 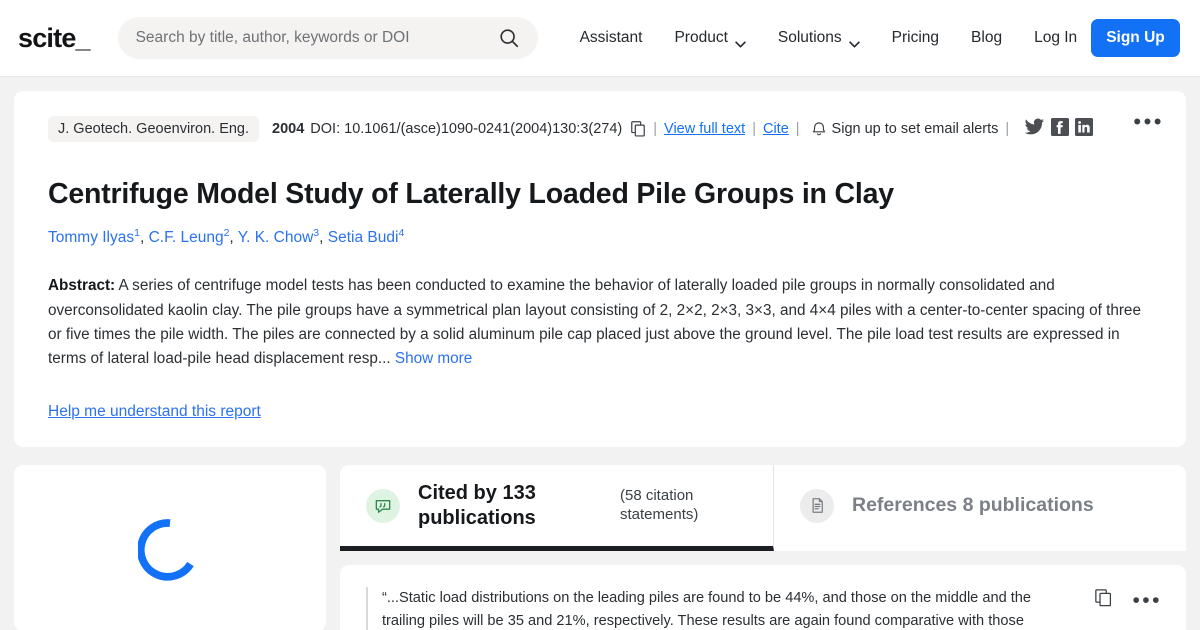 I want to click on author-link: Setia Budi4, so click(x=366, y=237).